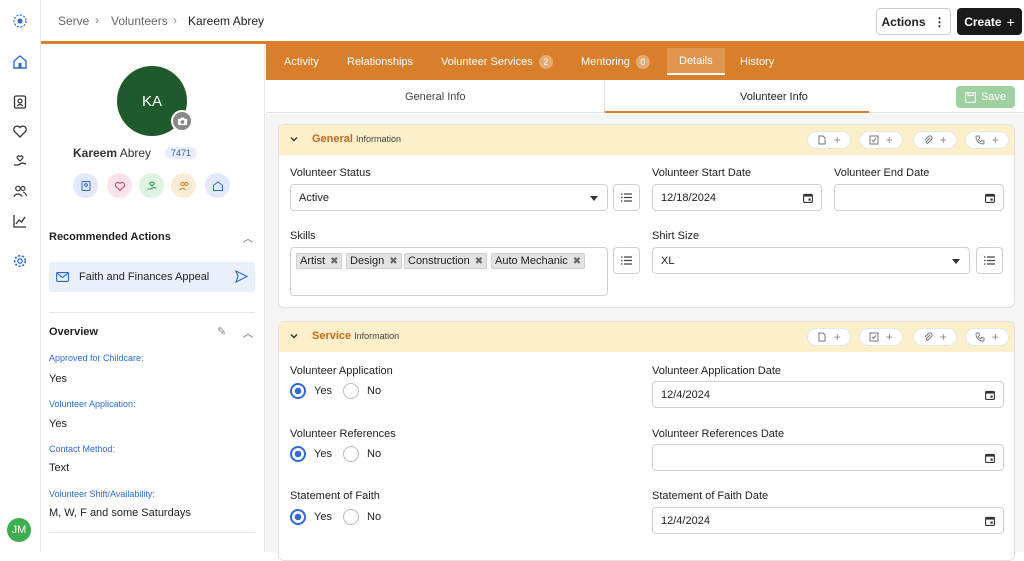 The width and height of the screenshot is (1024, 561). What do you see at coordinates (152, 277) in the screenshot?
I see `recommended-action-item: Faith and Finances Appeal` at bounding box center [152, 277].